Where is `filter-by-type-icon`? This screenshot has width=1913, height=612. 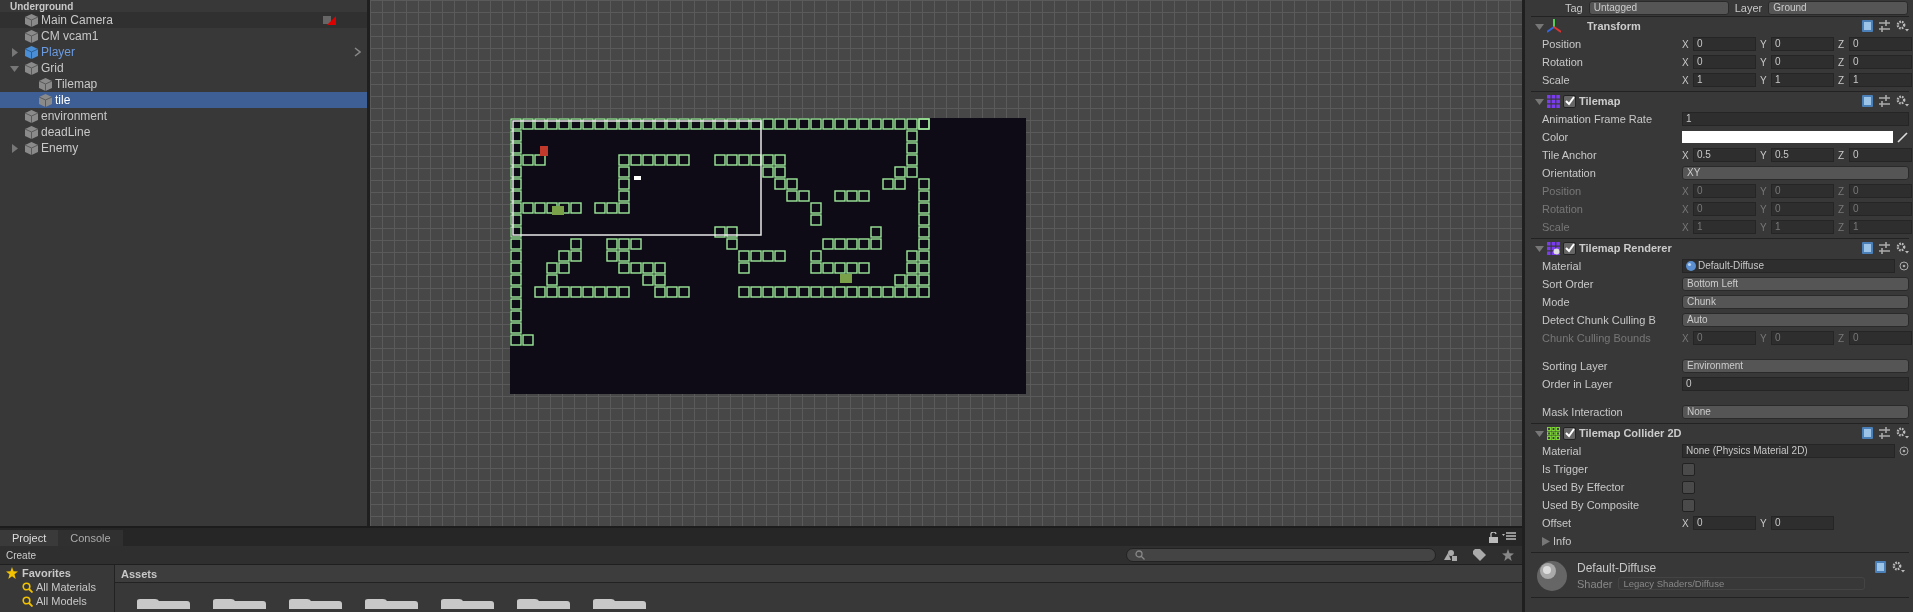
filter-by-type-icon is located at coordinates (1450, 555).